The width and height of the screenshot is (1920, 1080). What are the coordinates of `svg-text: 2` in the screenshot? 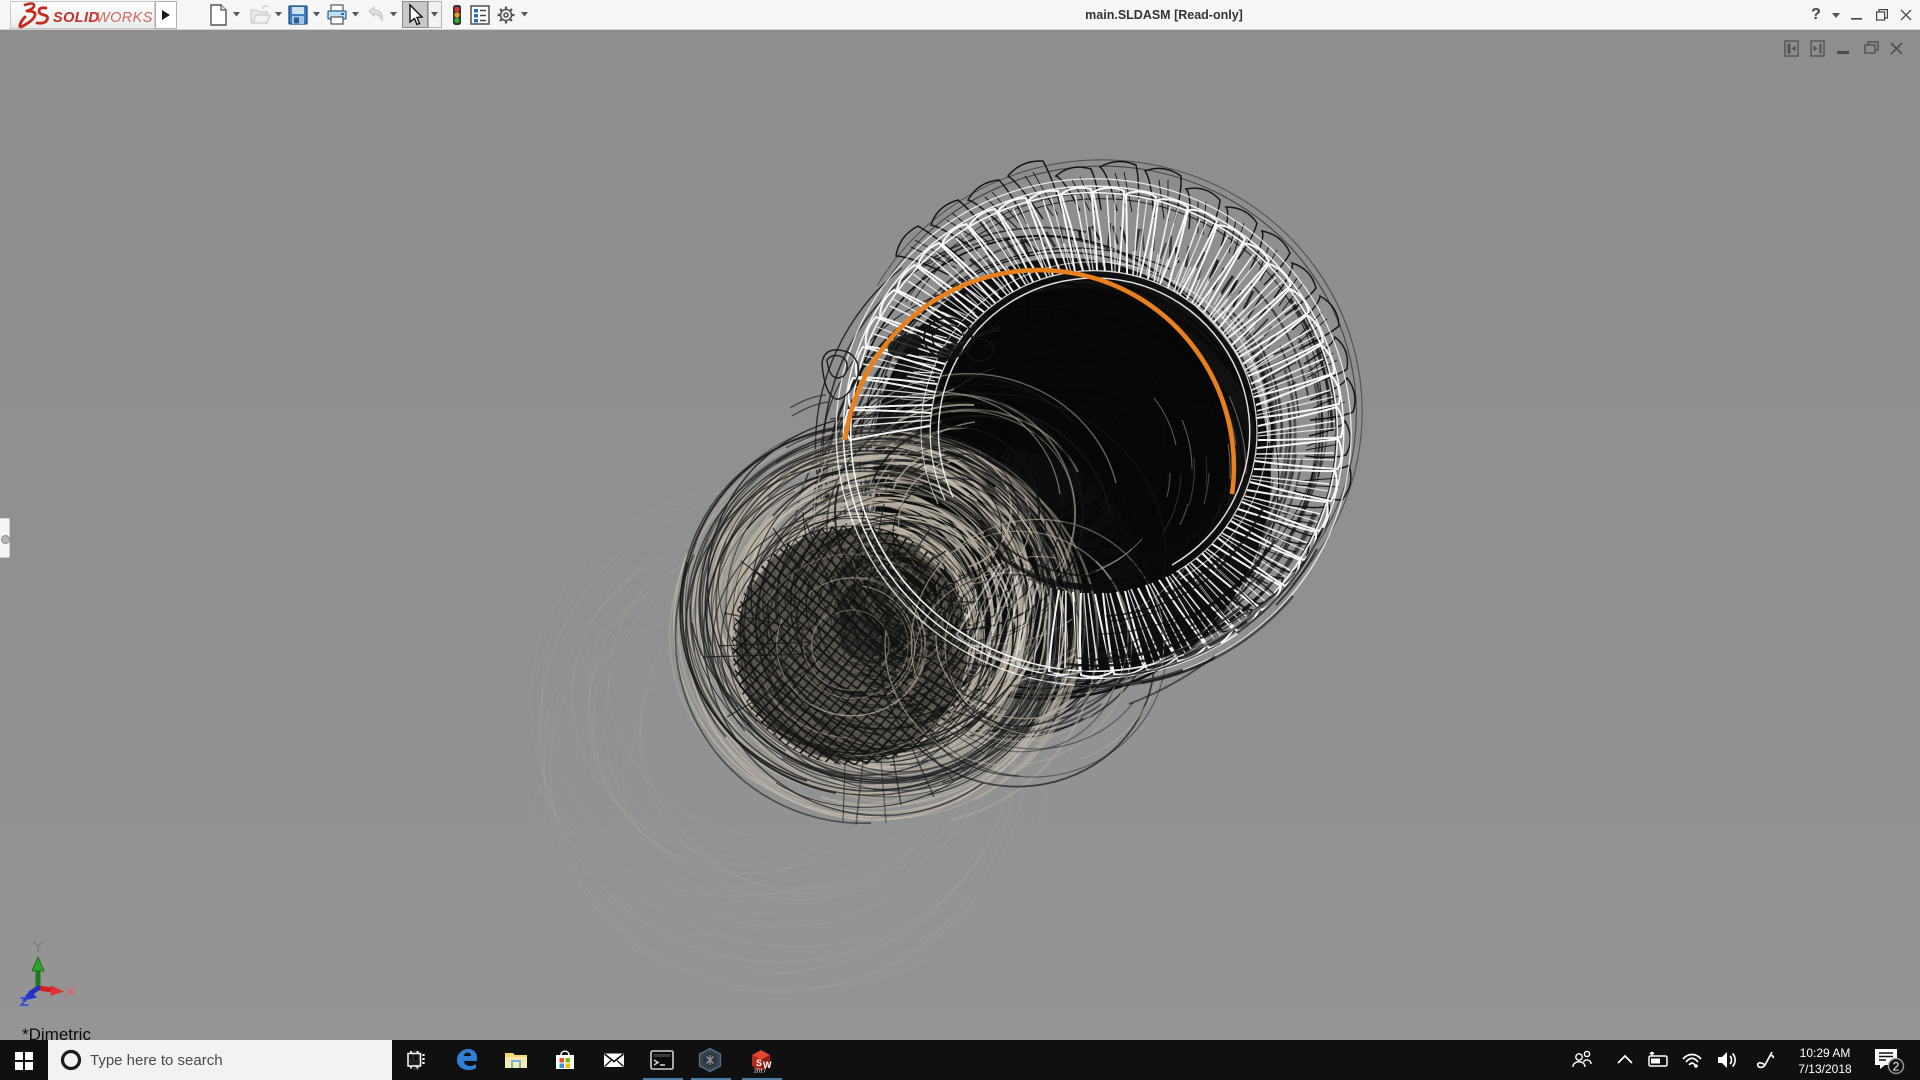 It's located at (1896, 1067).